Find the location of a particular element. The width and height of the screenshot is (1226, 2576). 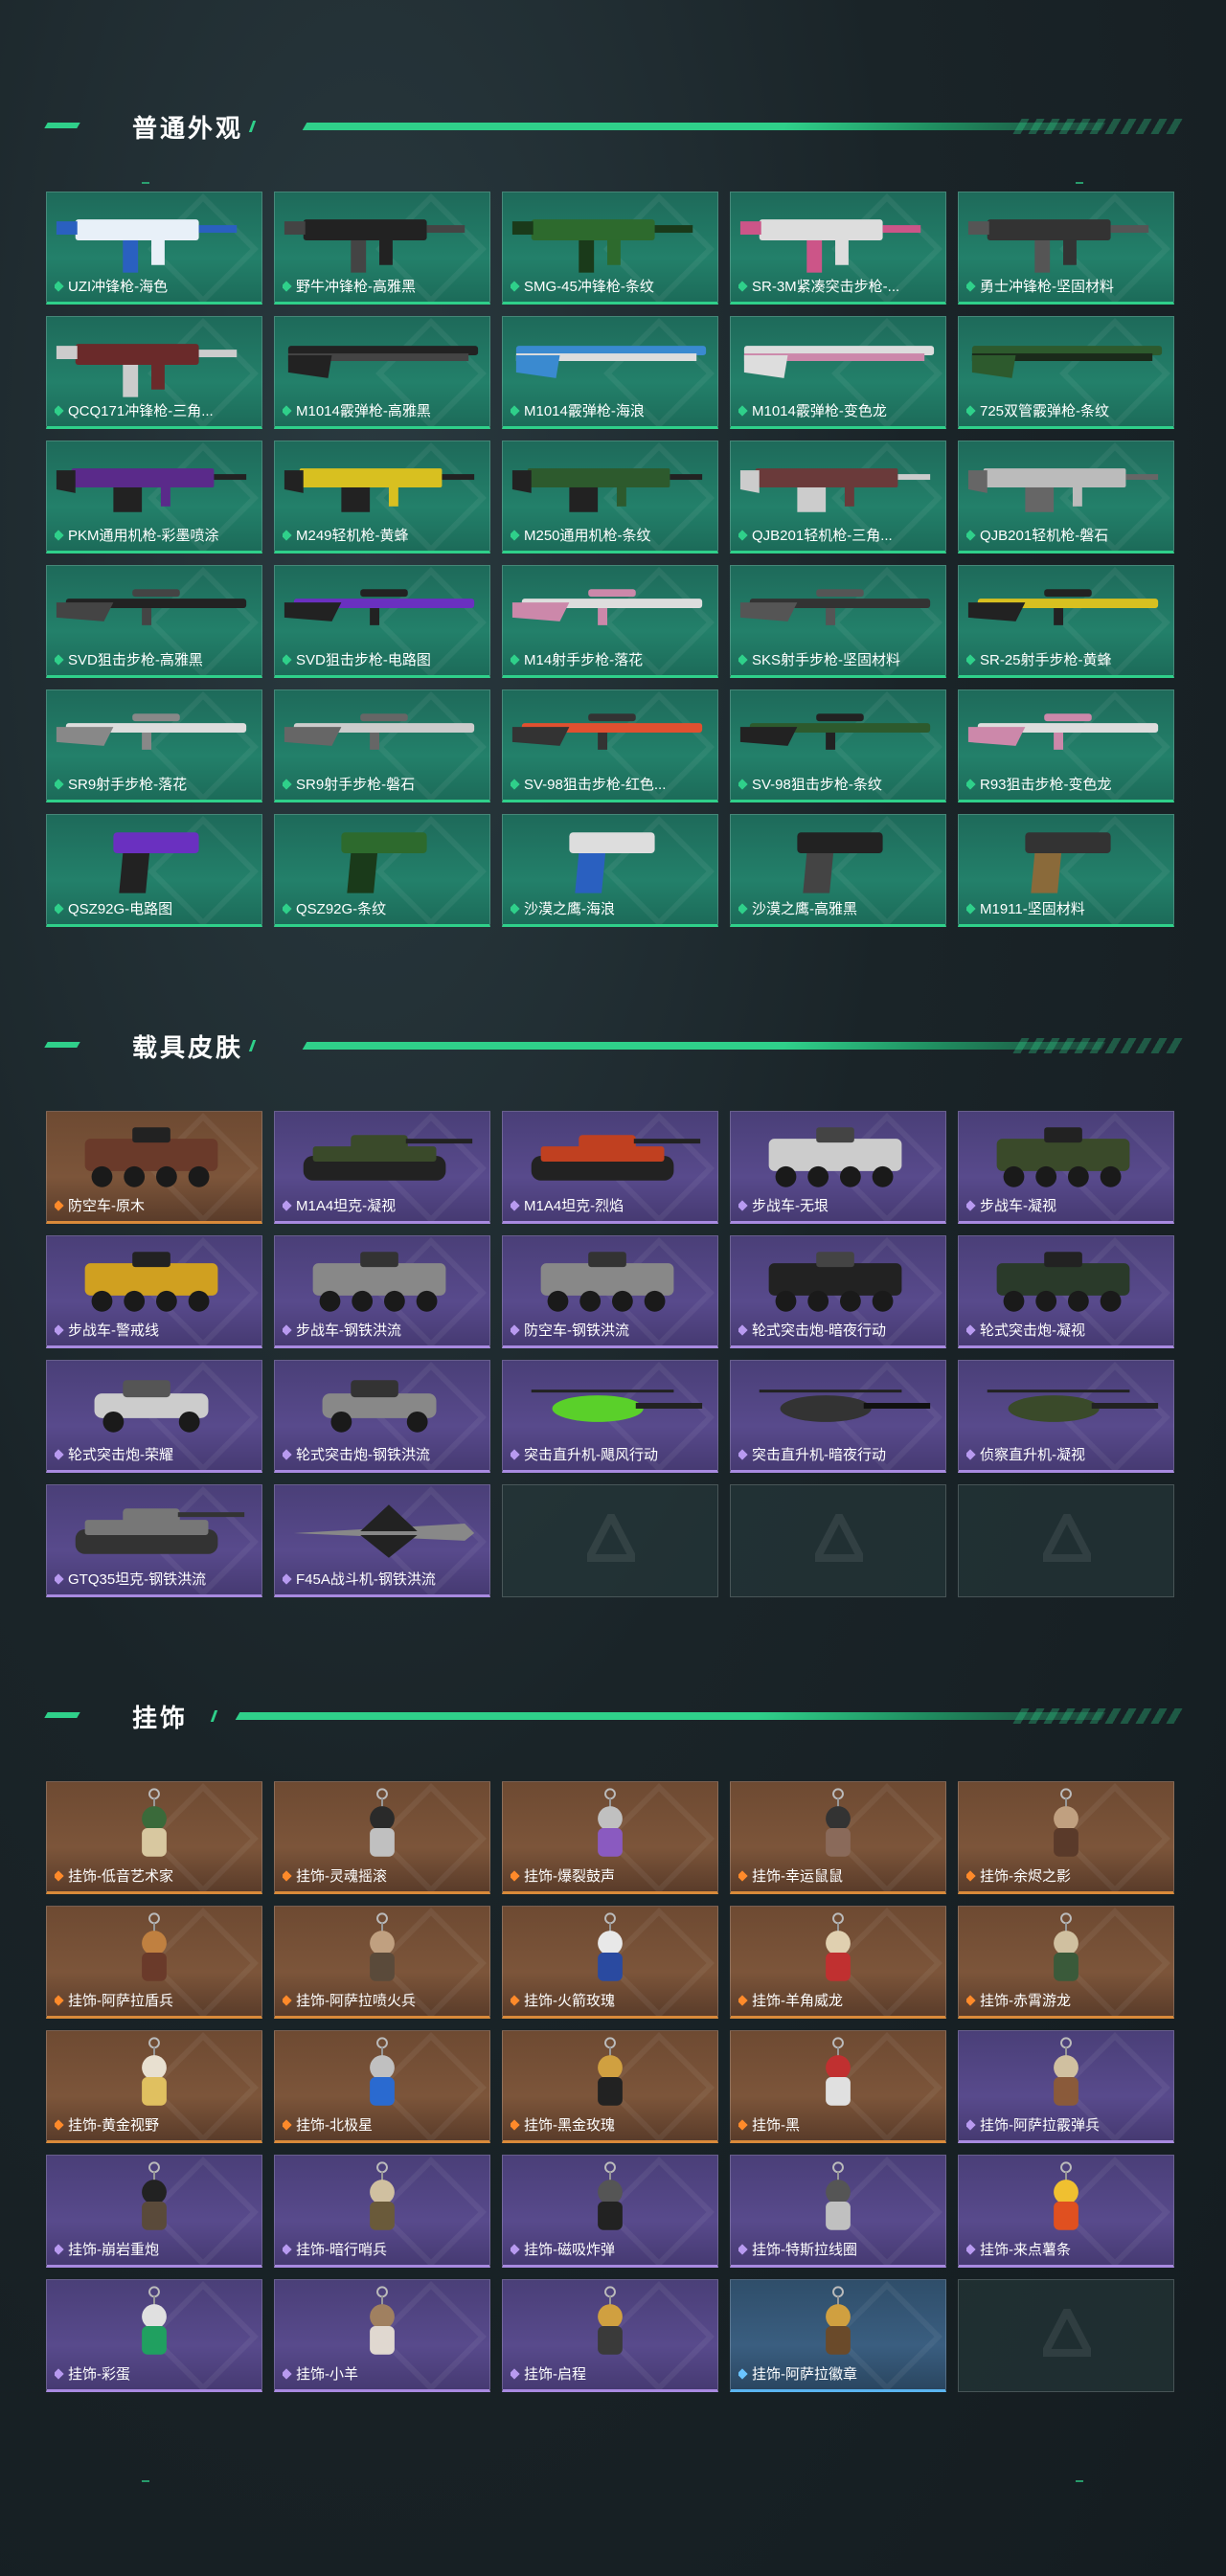

item-label: 挂饰-火箭玫瑰 is located at coordinates (563, 2000).